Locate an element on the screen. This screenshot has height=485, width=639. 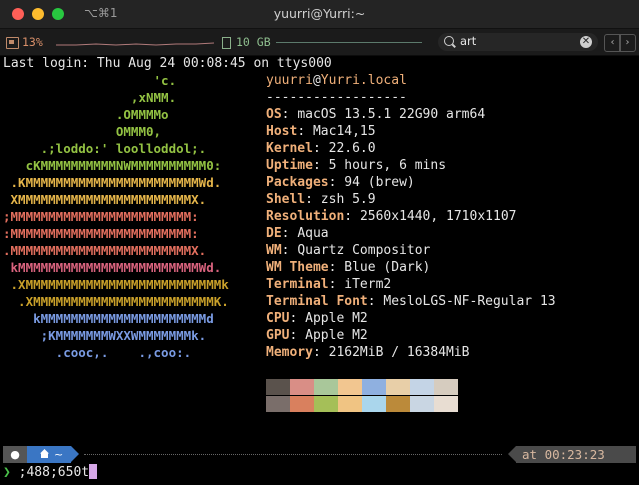
hostname: Yurri.local is located at coordinates (363, 80).